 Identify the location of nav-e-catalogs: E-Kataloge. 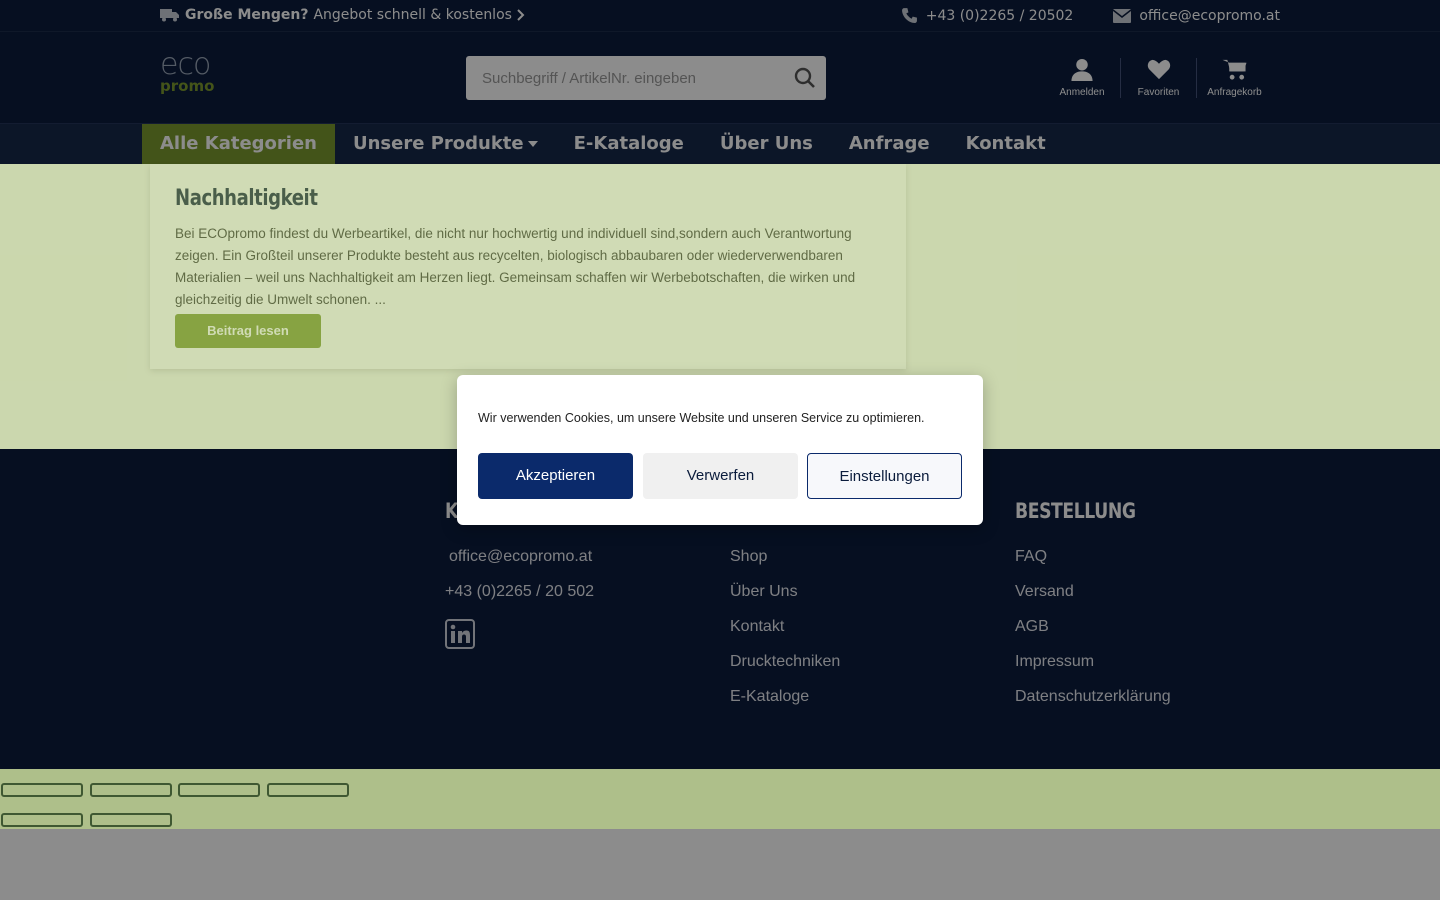
(629, 144).